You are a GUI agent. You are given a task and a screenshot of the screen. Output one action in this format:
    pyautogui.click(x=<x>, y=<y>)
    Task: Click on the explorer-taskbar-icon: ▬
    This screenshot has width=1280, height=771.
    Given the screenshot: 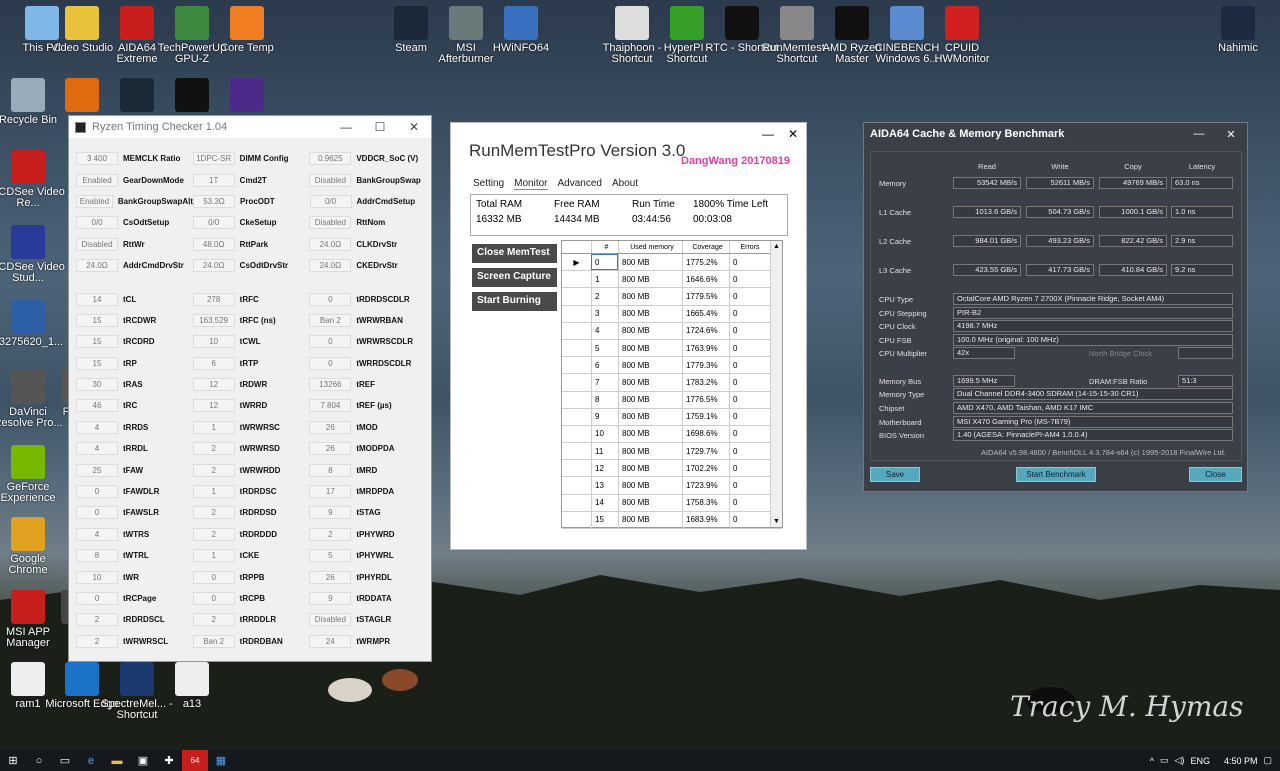 What is the action you would take?
    pyautogui.click(x=117, y=760)
    